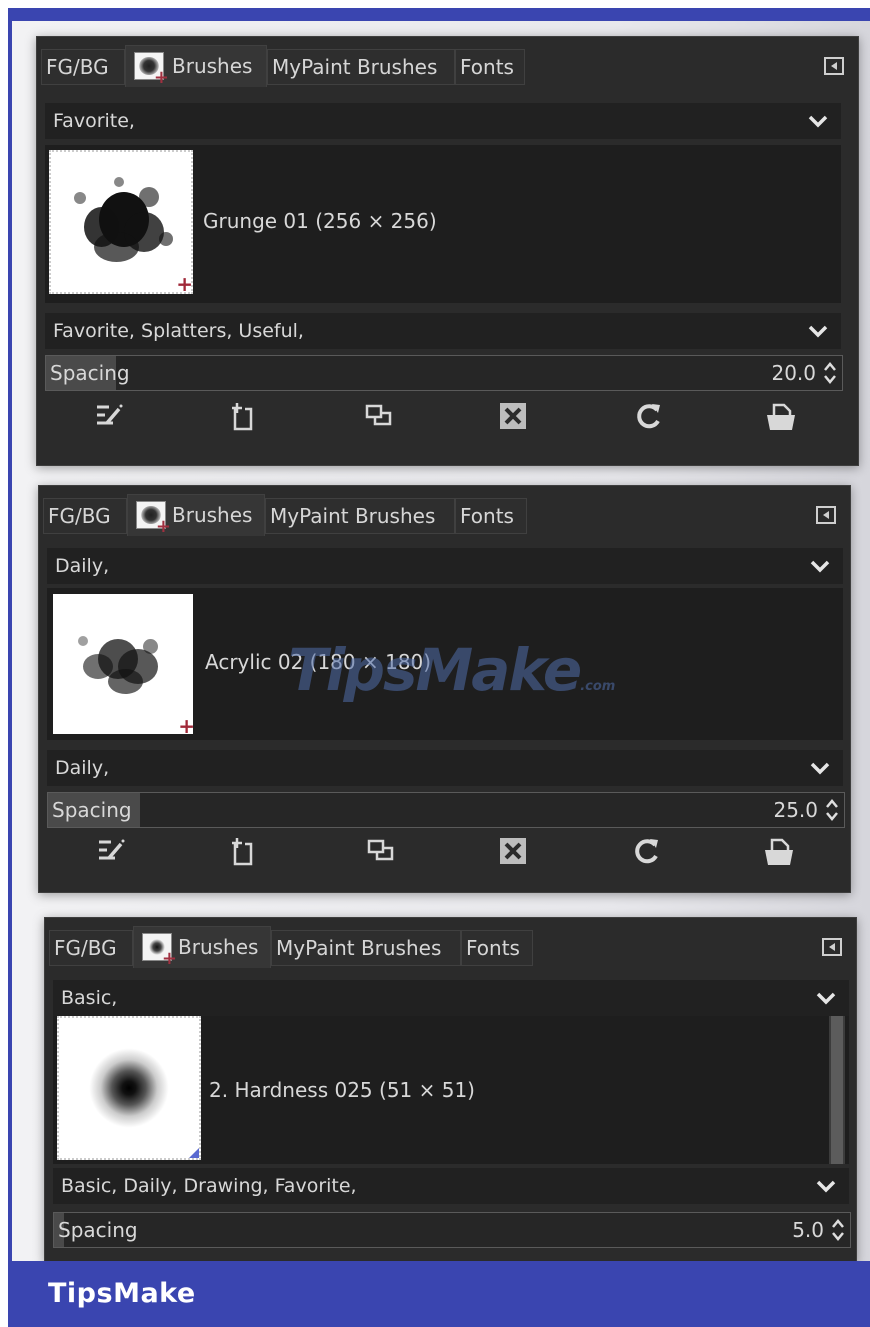 Image resolution: width=870 pixels, height=1327 pixels. Describe the element at coordinates (795, 810) in the screenshot. I see `spacing-value: 25.0` at that location.